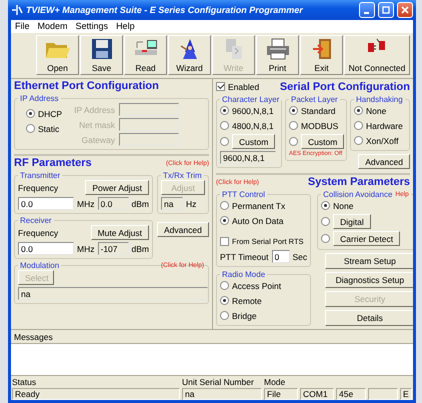 Image resolution: width=422 pixels, height=403 pixels. What do you see at coordinates (314, 99) in the screenshot?
I see `group-label: Packet Layer` at bounding box center [314, 99].